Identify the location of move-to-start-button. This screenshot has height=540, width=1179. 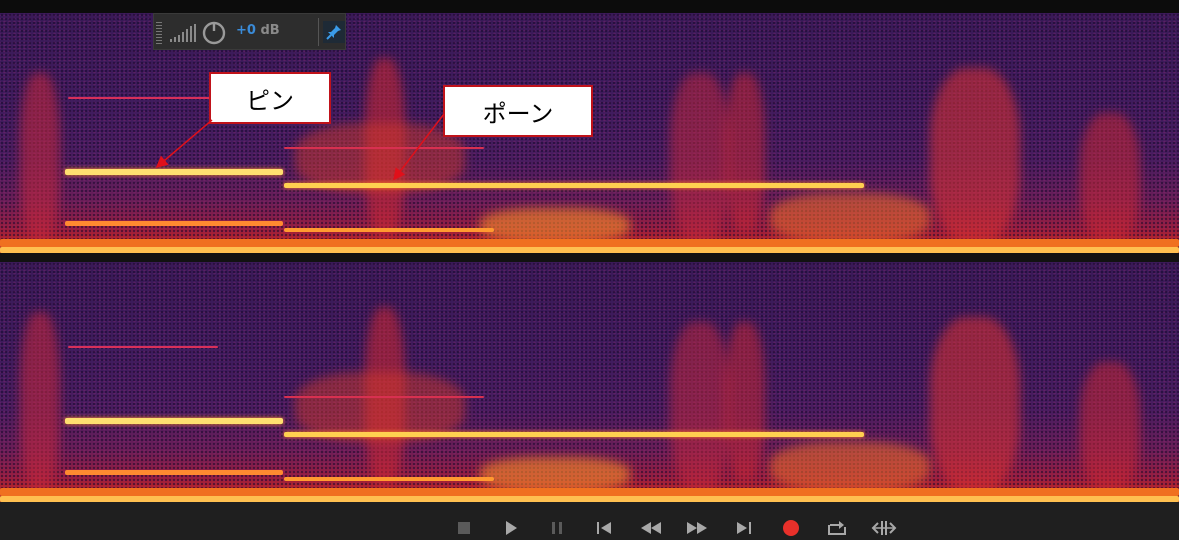
(604, 528).